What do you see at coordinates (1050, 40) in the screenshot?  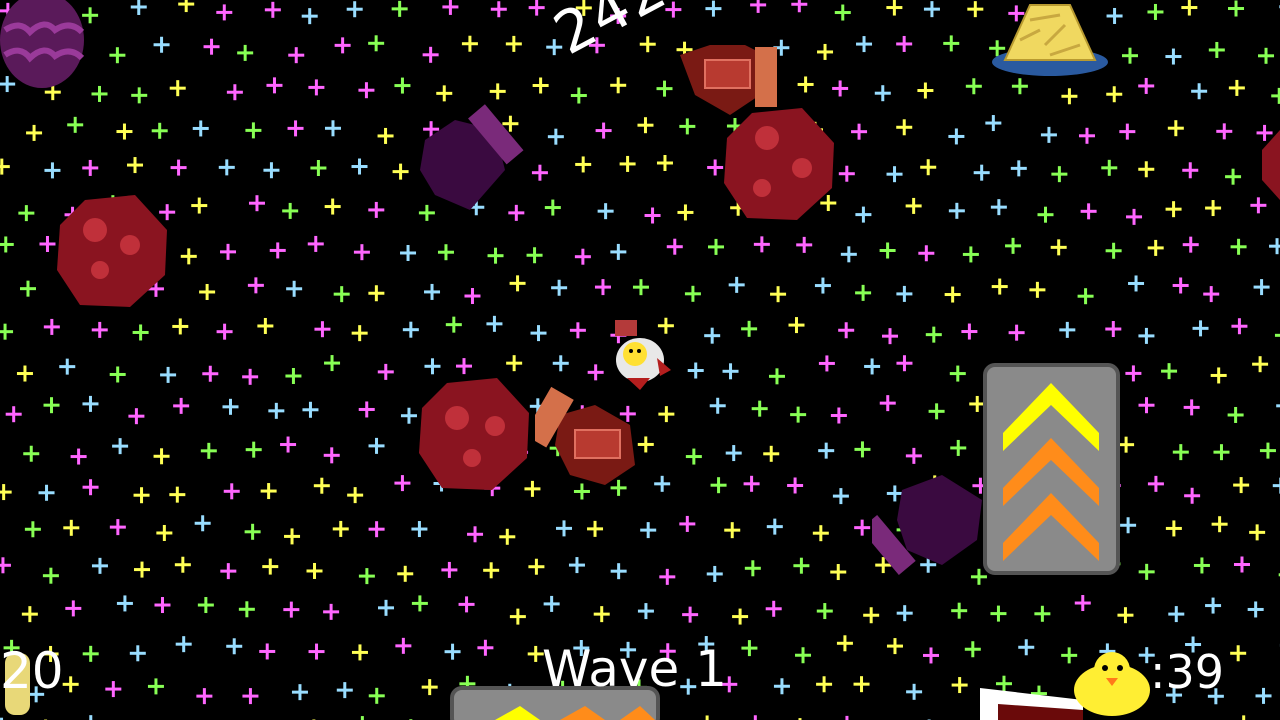 I see `fries-plate-icon` at bounding box center [1050, 40].